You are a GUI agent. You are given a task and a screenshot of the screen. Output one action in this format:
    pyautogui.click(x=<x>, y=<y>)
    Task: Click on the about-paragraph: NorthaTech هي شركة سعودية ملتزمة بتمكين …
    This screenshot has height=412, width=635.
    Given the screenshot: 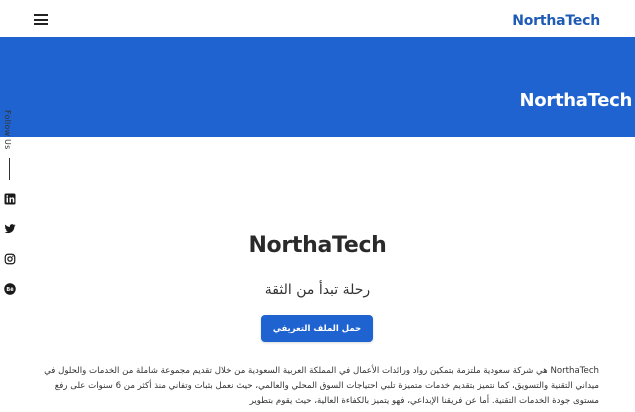 What is the action you would take?
    pyautogui.click(x=321, y=386)
    